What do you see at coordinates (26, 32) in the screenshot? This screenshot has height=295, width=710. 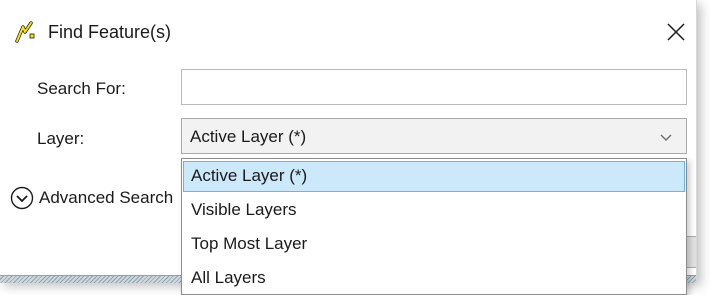 I see `find-feature-icon` at bounding box center [26, 32].